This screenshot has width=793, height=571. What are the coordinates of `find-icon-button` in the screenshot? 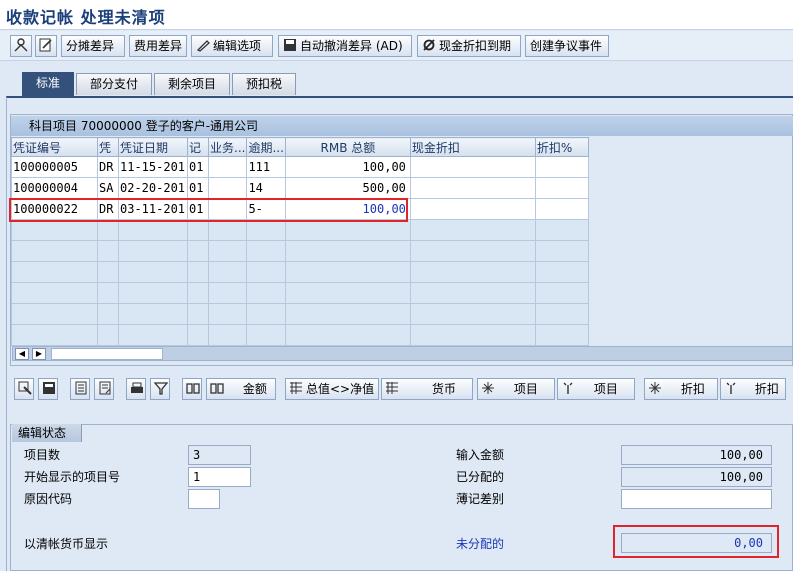 It's located at (192, 389).